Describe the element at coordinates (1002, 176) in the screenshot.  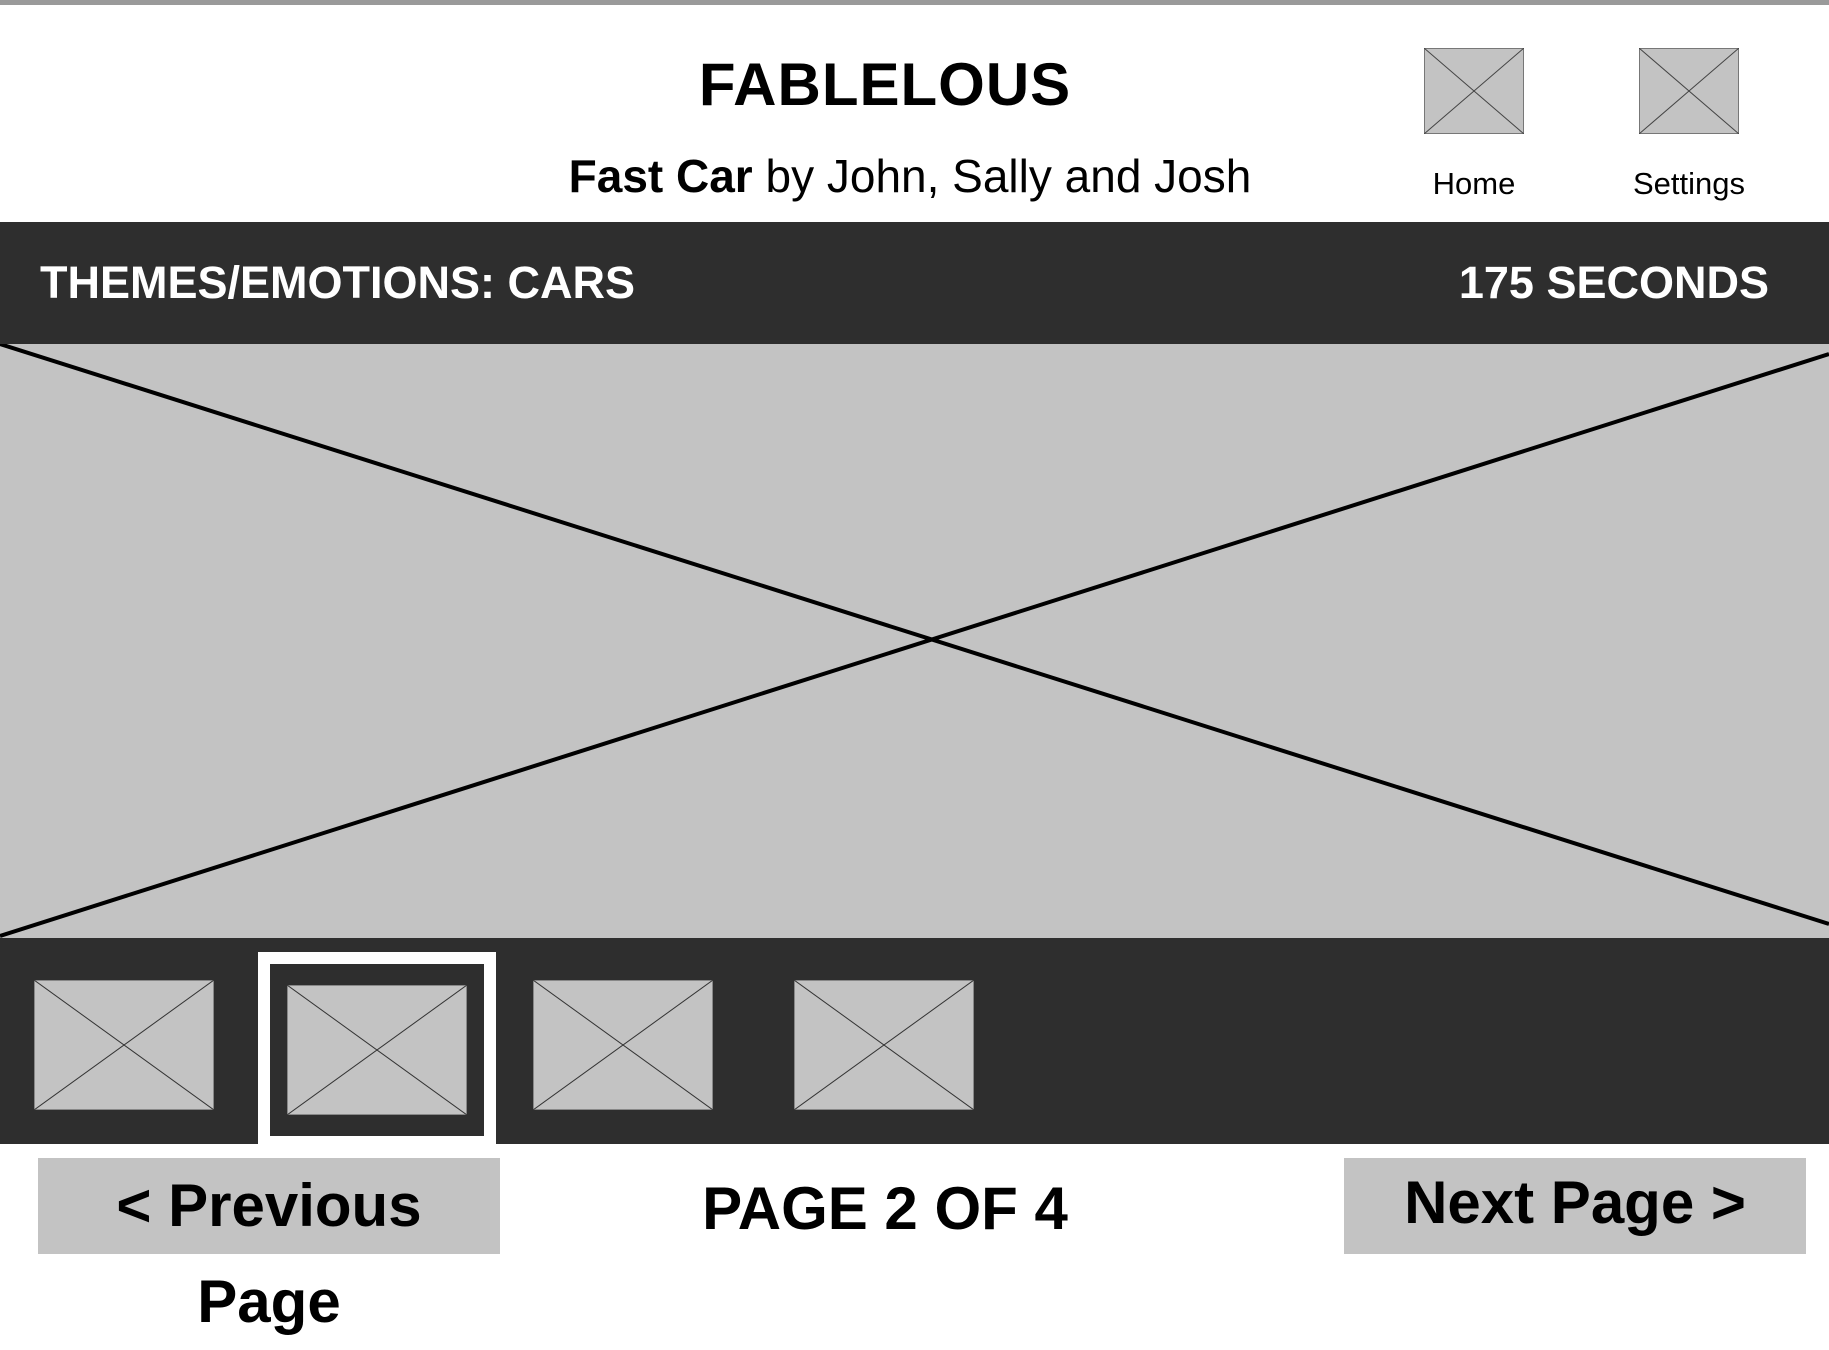
I see `story-byline: by John, Sally and Josh` at that location.